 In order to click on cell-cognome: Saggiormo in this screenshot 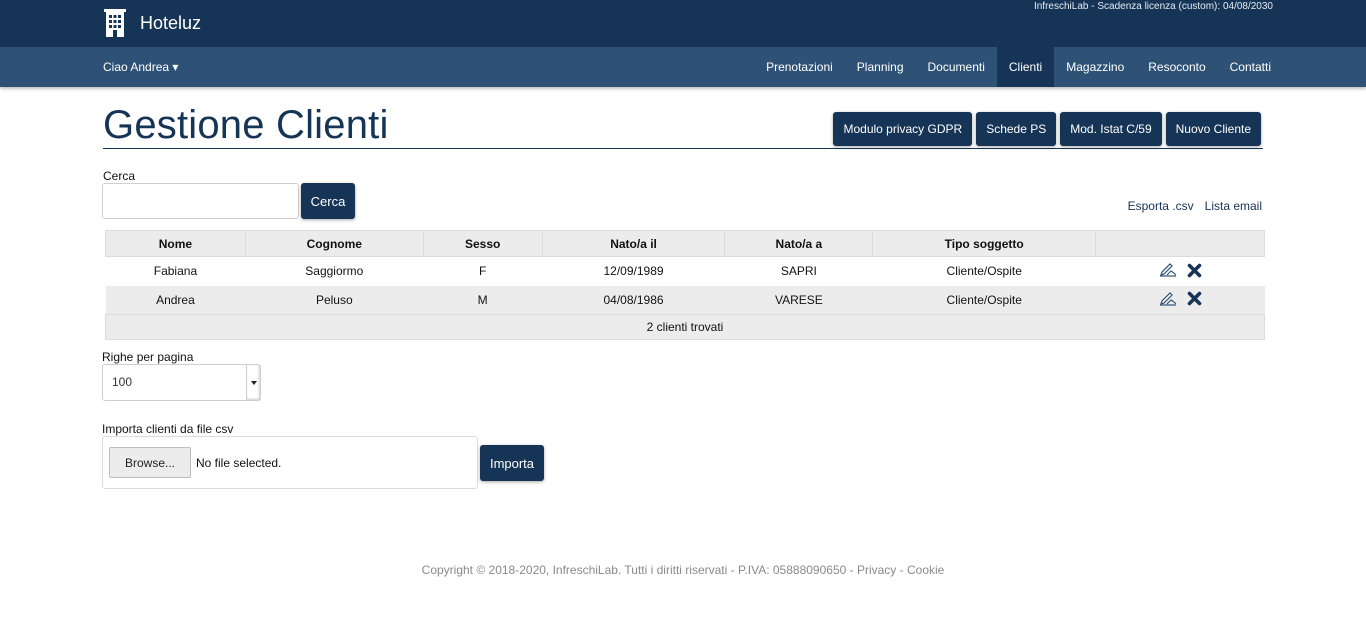, I will do `click(334, 271)`.